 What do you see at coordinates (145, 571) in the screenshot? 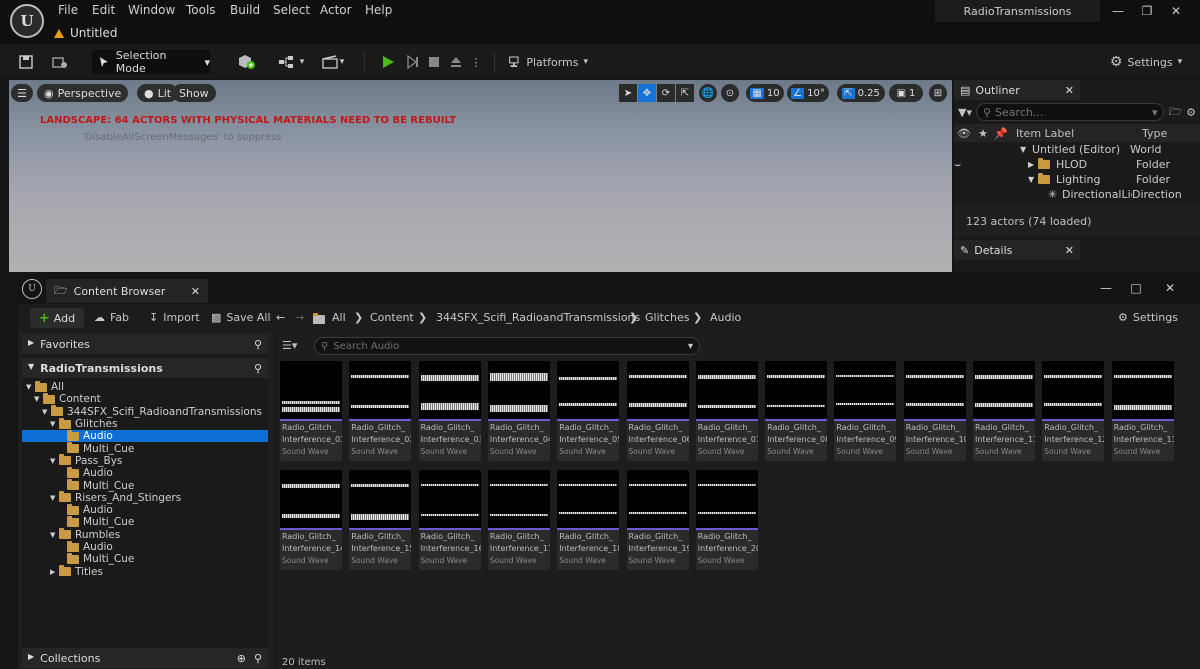
I see `tree-folder-item: ▶ Titles` at bounding box center [145, 571].